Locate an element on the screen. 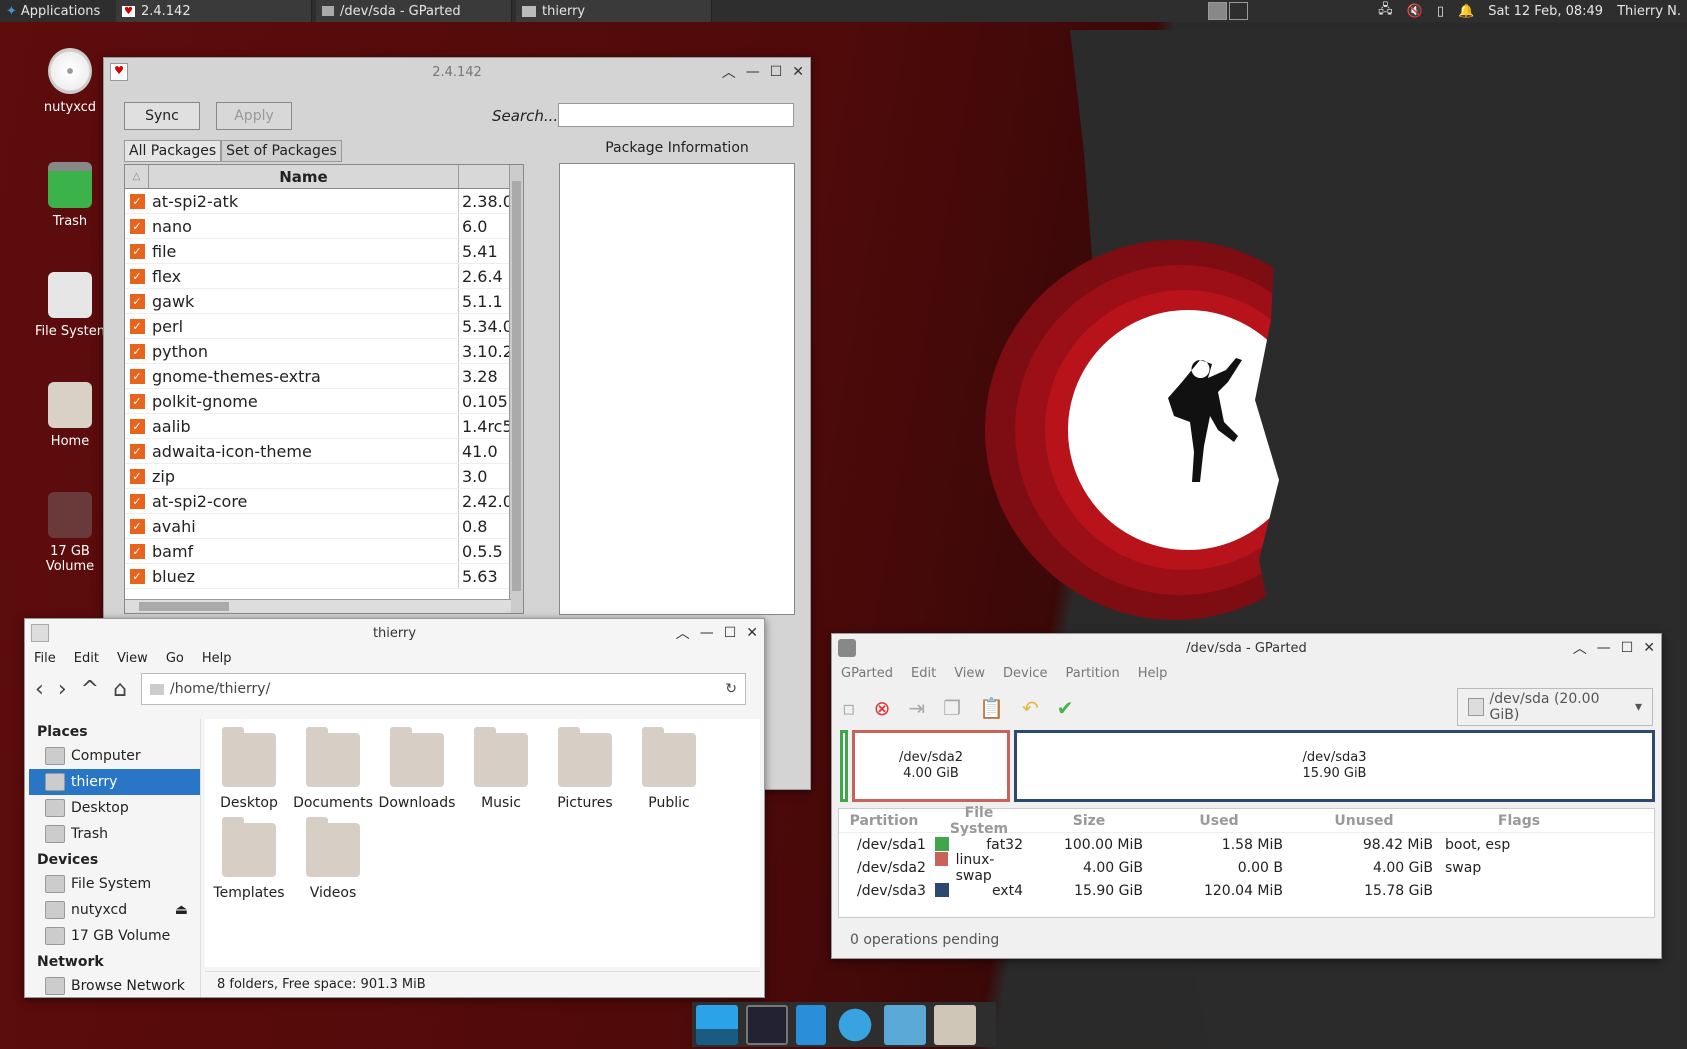 Image resolution: width=1687 pixels, height=1049 pixels. vertical-scrollbar is located at coordinates (516, 389).